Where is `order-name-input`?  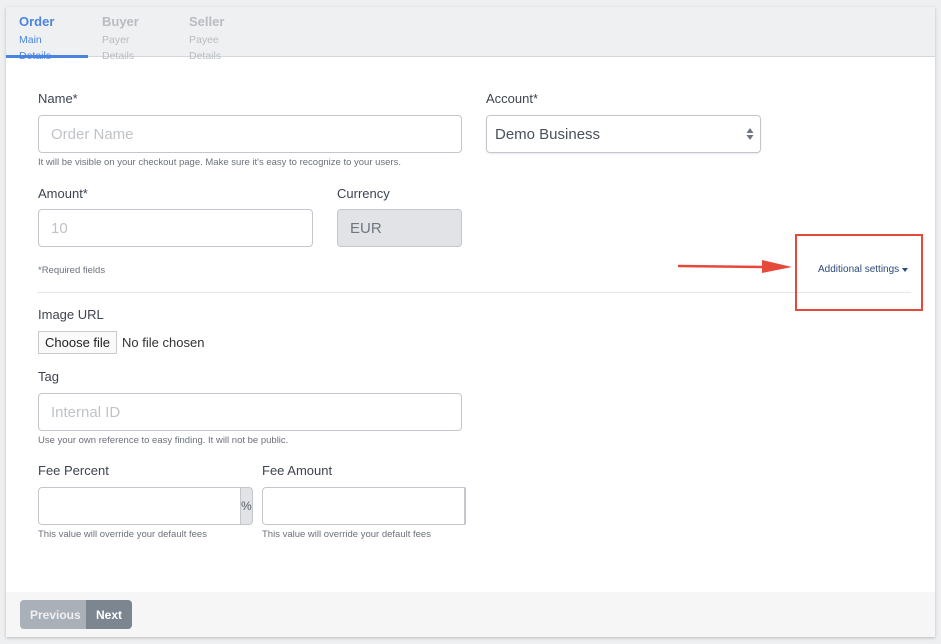 order-name-input is located at coordinates (250, 134).